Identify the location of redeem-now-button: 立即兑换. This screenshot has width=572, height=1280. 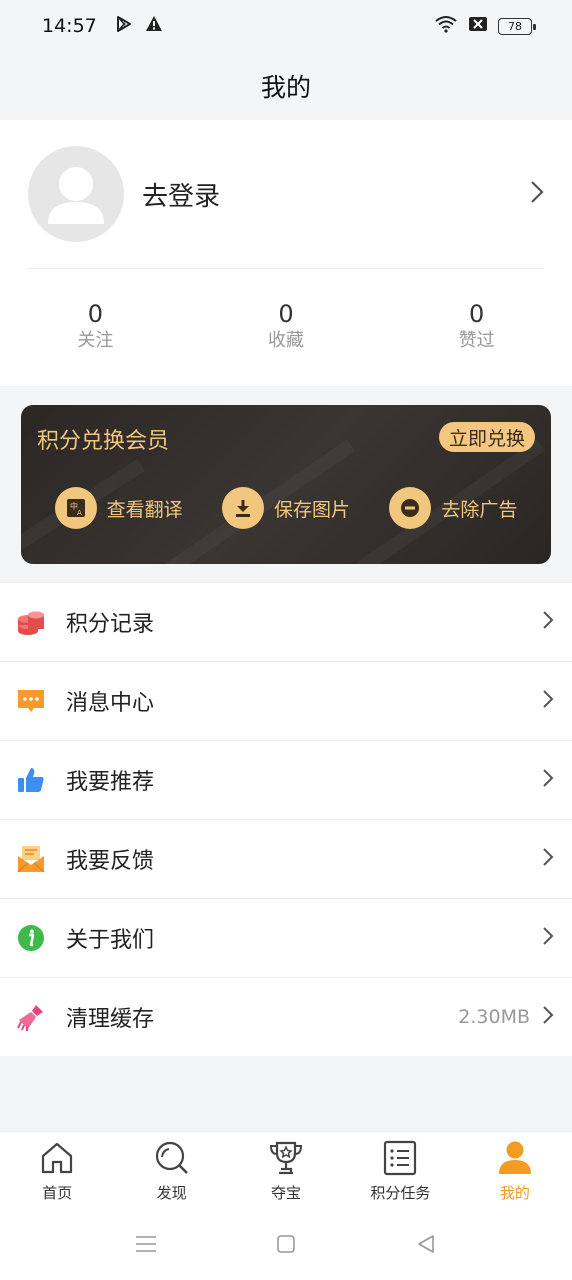
(486, 437).